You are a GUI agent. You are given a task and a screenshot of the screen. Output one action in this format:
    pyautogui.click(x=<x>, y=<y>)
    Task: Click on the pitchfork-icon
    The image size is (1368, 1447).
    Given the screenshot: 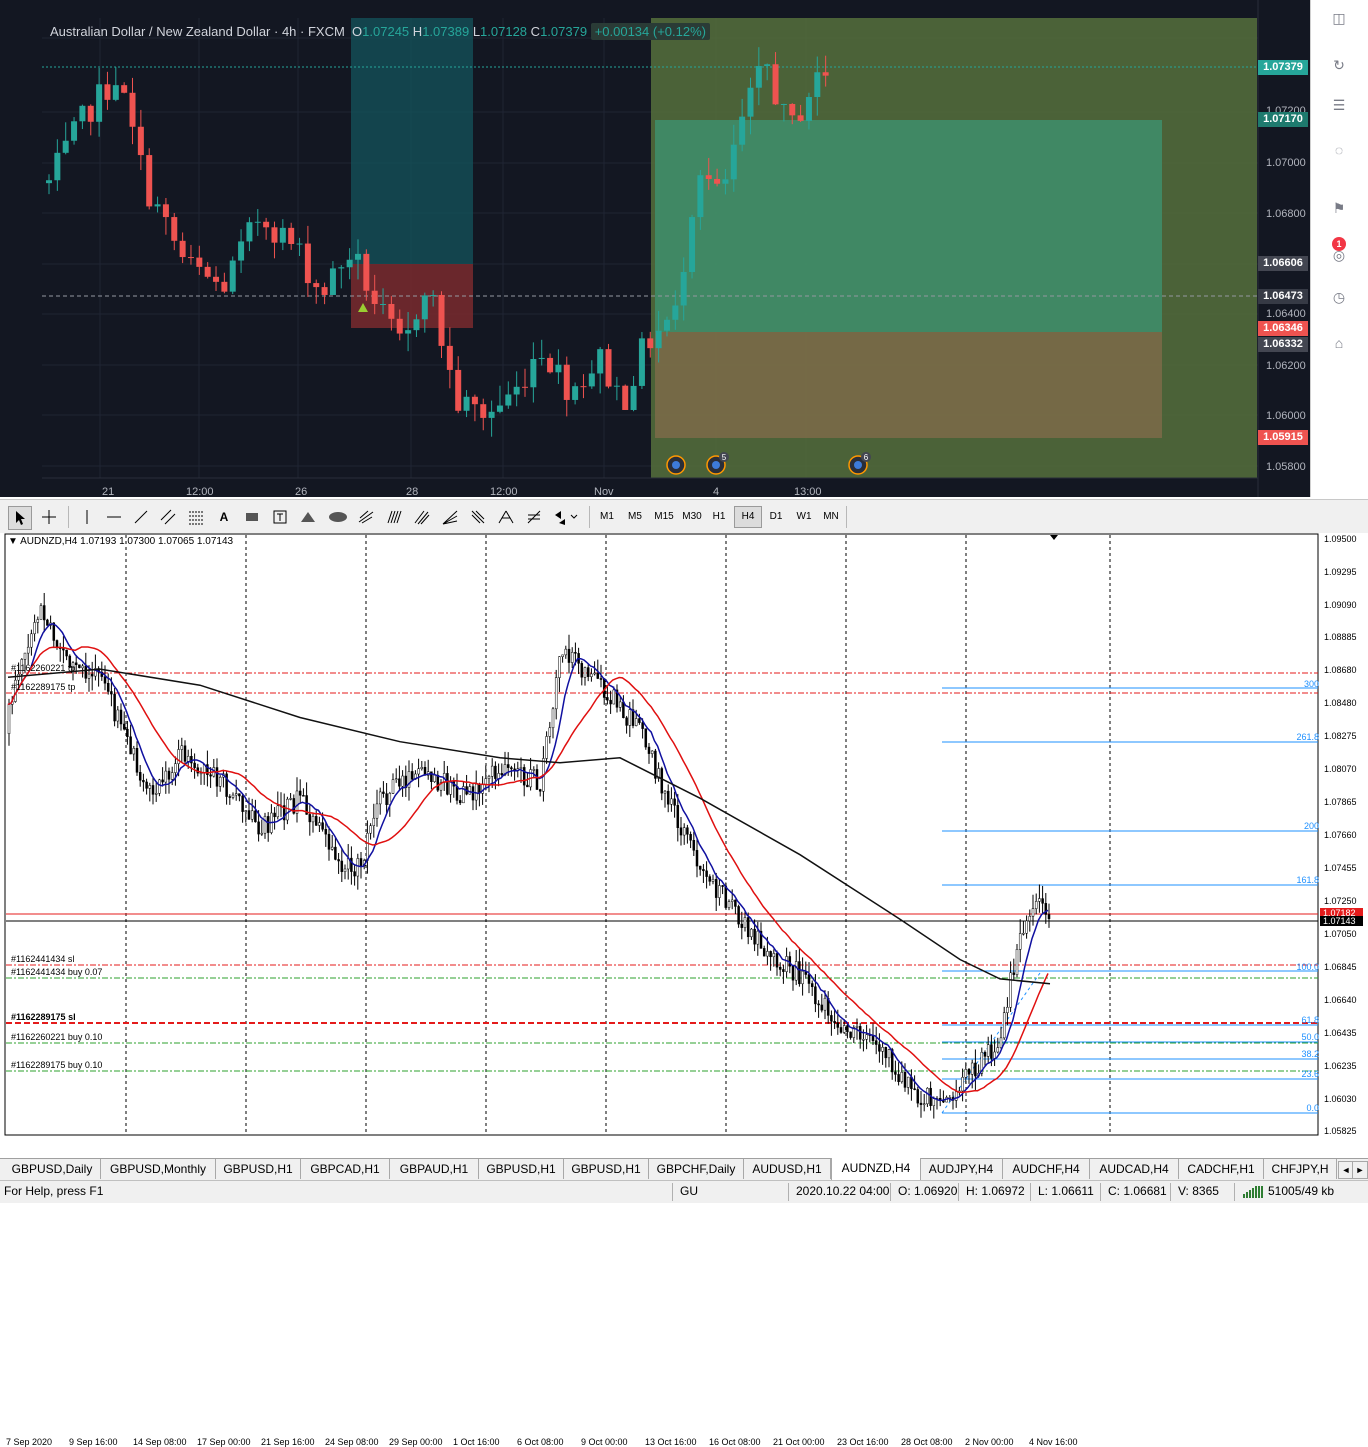 What is the action you would take?
    pyautogui.click(x=366, y=517)
    